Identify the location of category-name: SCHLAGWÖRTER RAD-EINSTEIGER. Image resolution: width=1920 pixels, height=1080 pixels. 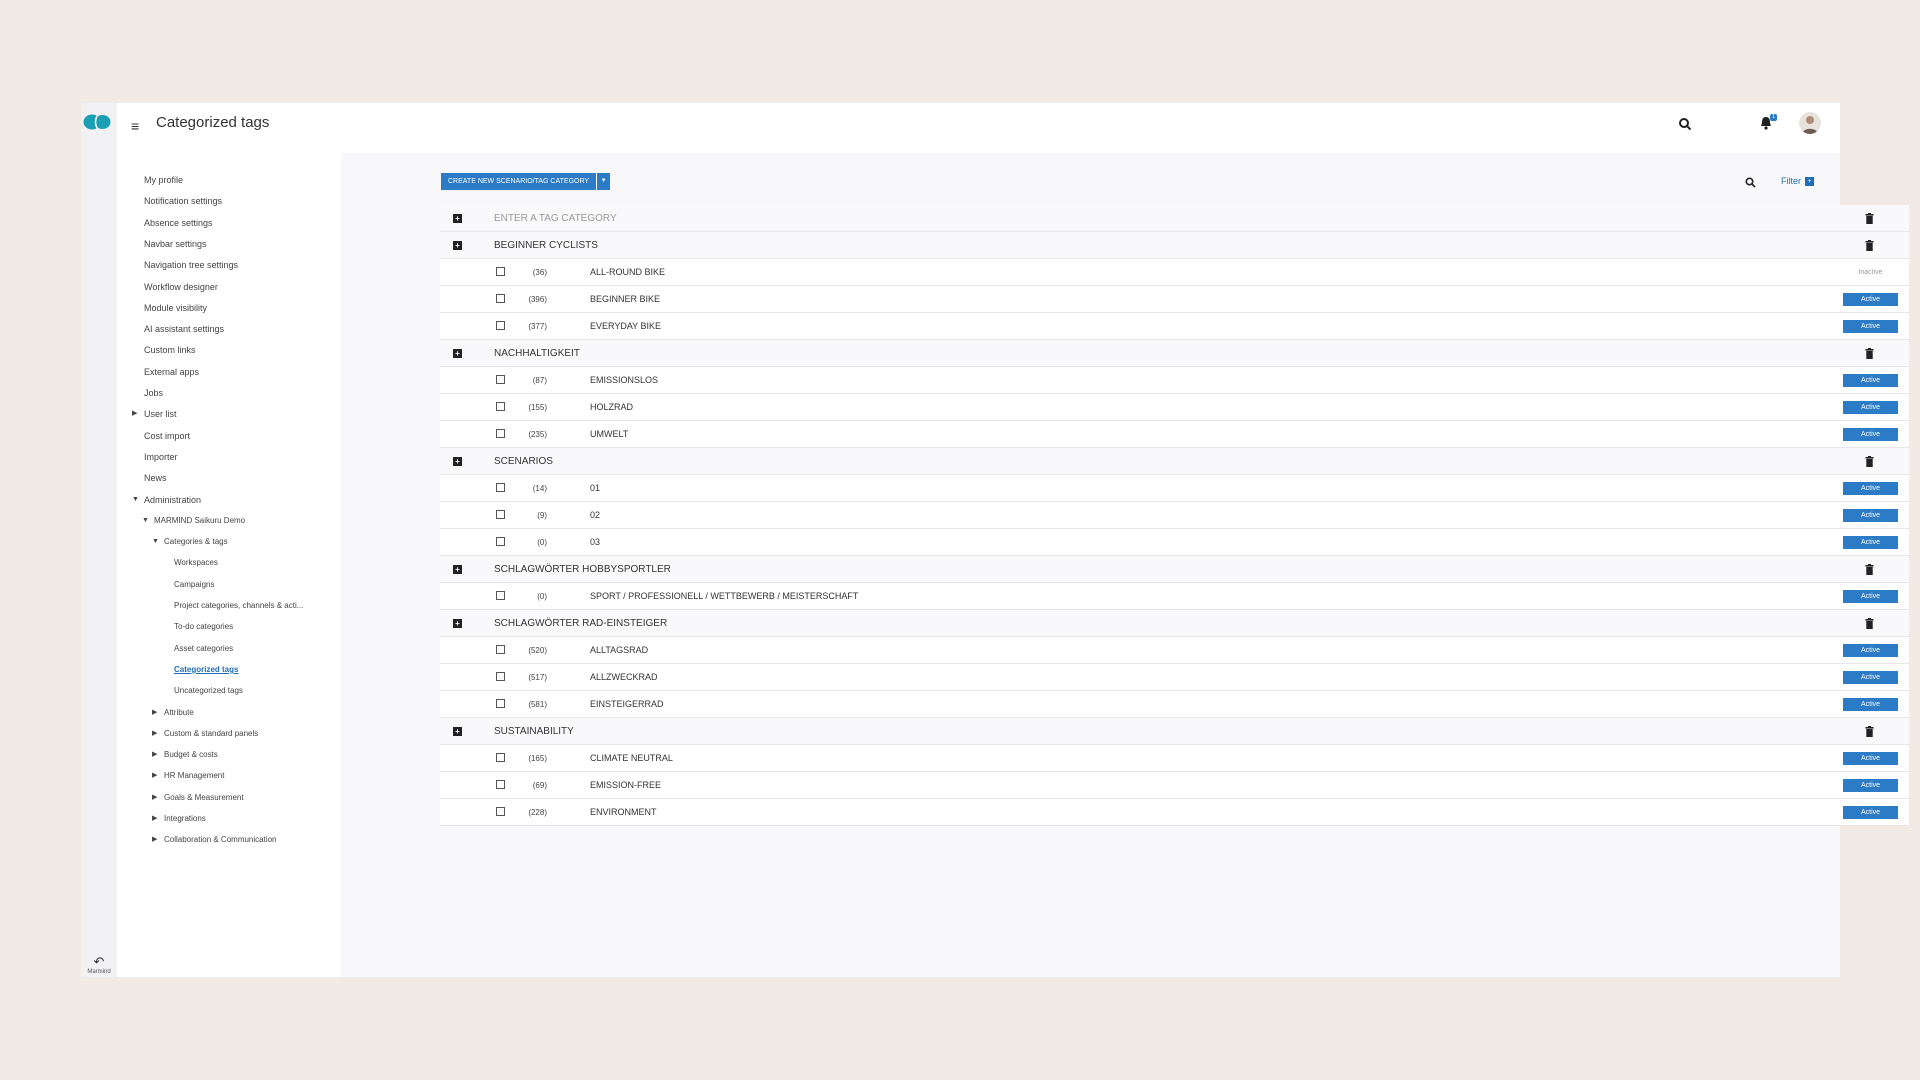
(580, 623).